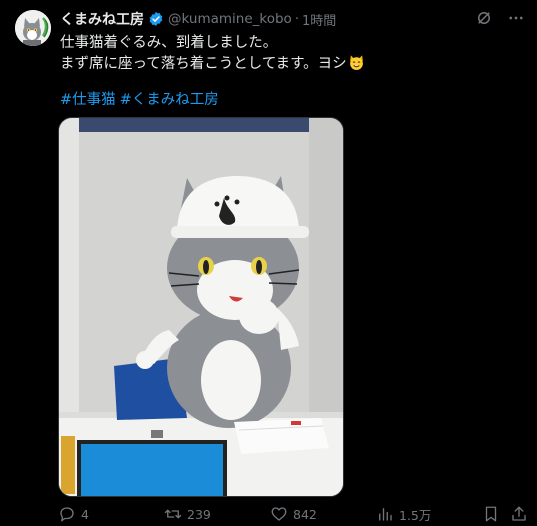 The width and height of the screenshot is (537, 526). I want to click on post-text-line-2-text: まず席に座って落ち着こうとしてます。ヨシ, so click(203, 64).